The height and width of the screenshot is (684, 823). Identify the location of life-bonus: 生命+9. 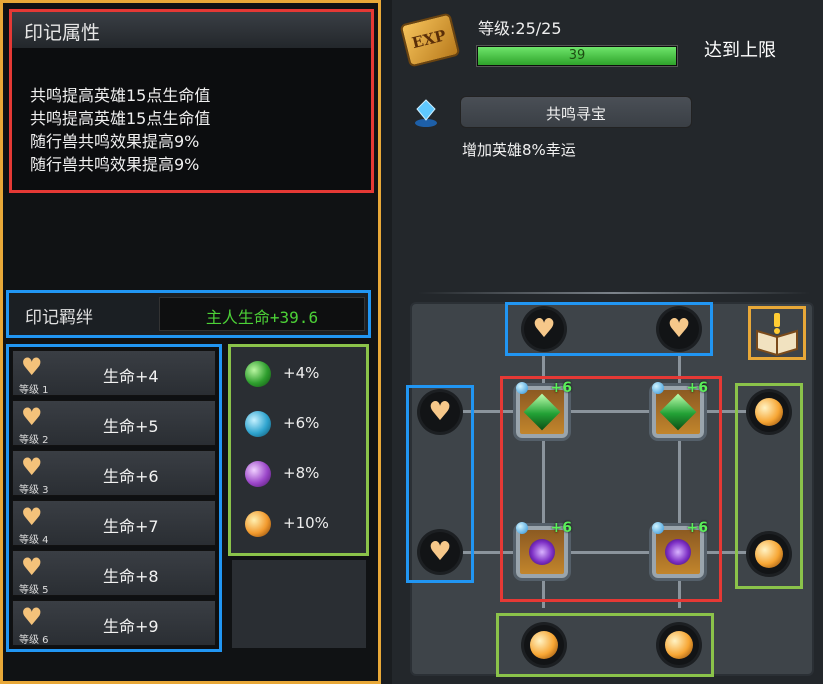
(131, 626).